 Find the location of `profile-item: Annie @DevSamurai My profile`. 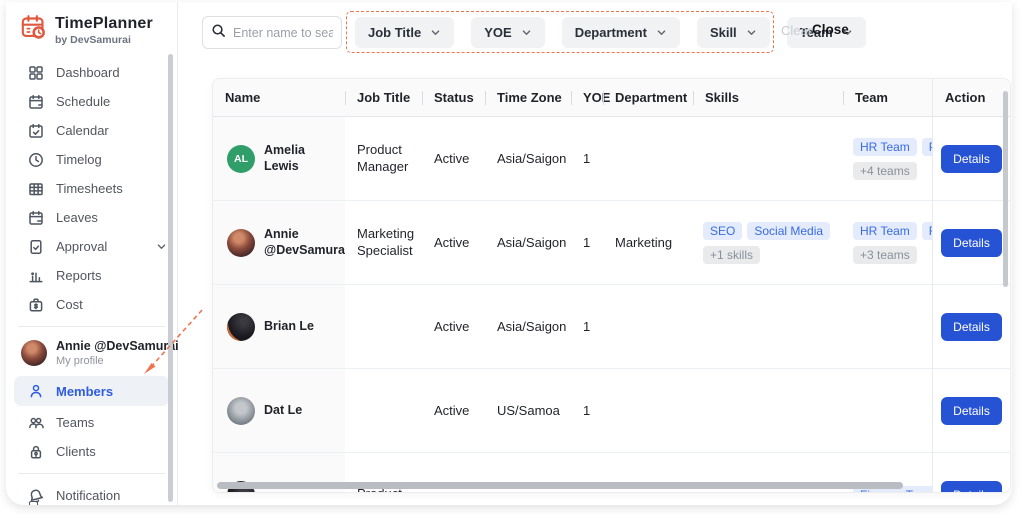

profile-item: Annie @DevSamurai My profile is located at coordinates (92, 354).